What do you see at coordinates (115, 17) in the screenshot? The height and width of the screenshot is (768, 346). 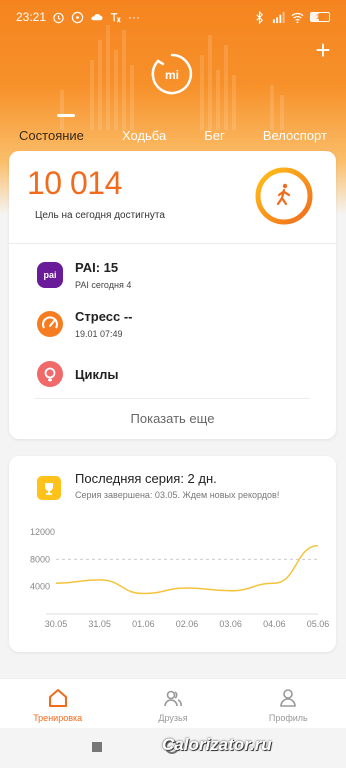 I see `translate-icon` at bounding box center [115, 17].